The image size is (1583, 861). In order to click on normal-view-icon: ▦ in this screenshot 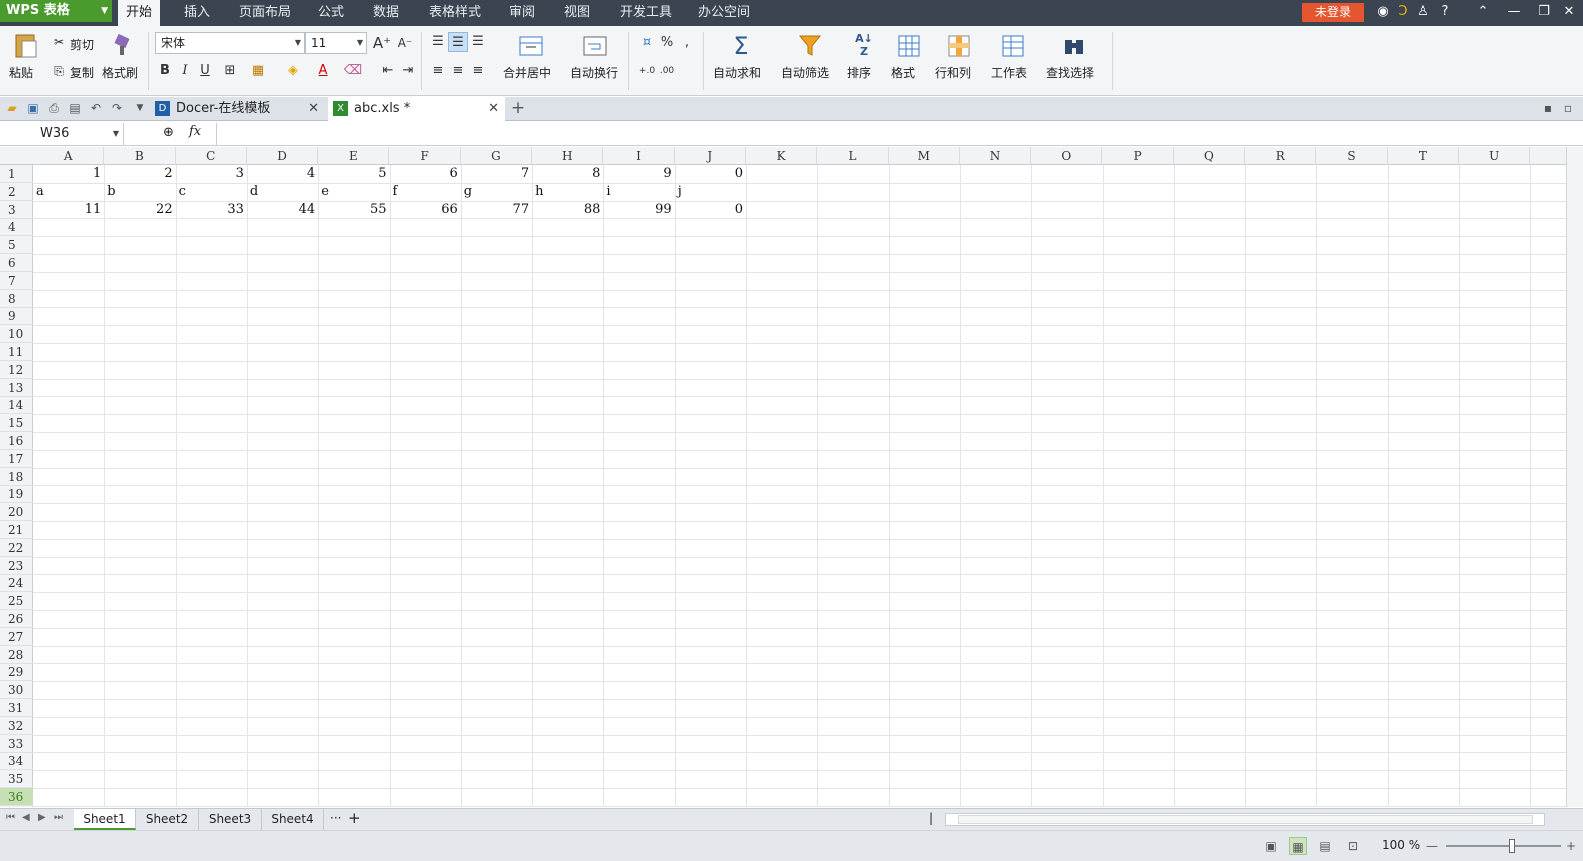, I will do `click(1298, 846)`.